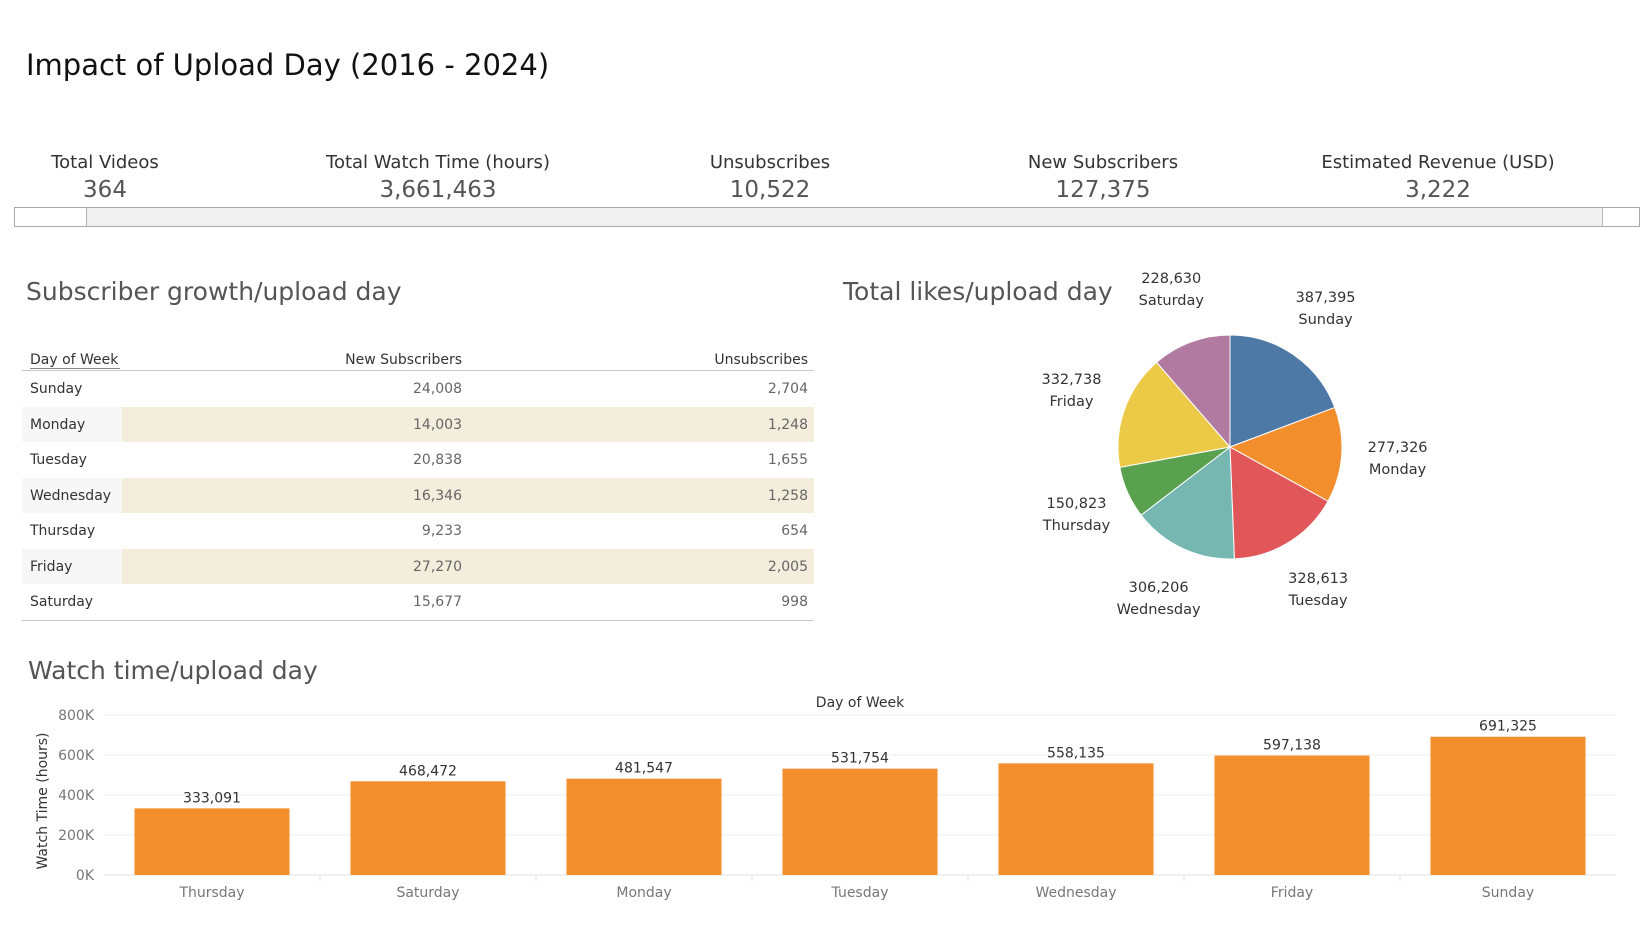 The image size is (1649, 949). Describe the element at coordinates (288, 65) in the screenshot. I see `dashboard-title: Impact of Upload Day (2016 - 2024)` at that location.